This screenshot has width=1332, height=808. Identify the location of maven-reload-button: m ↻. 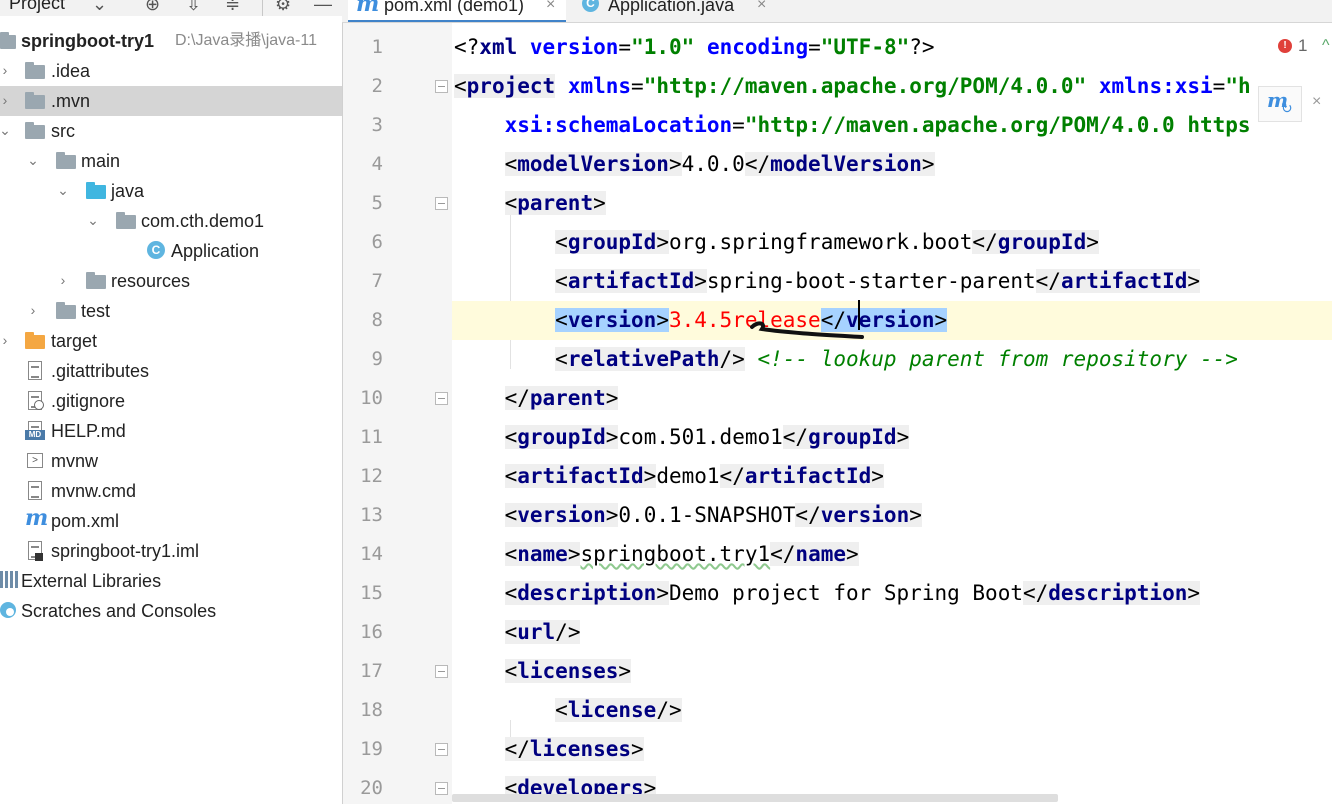
(1280, 104).